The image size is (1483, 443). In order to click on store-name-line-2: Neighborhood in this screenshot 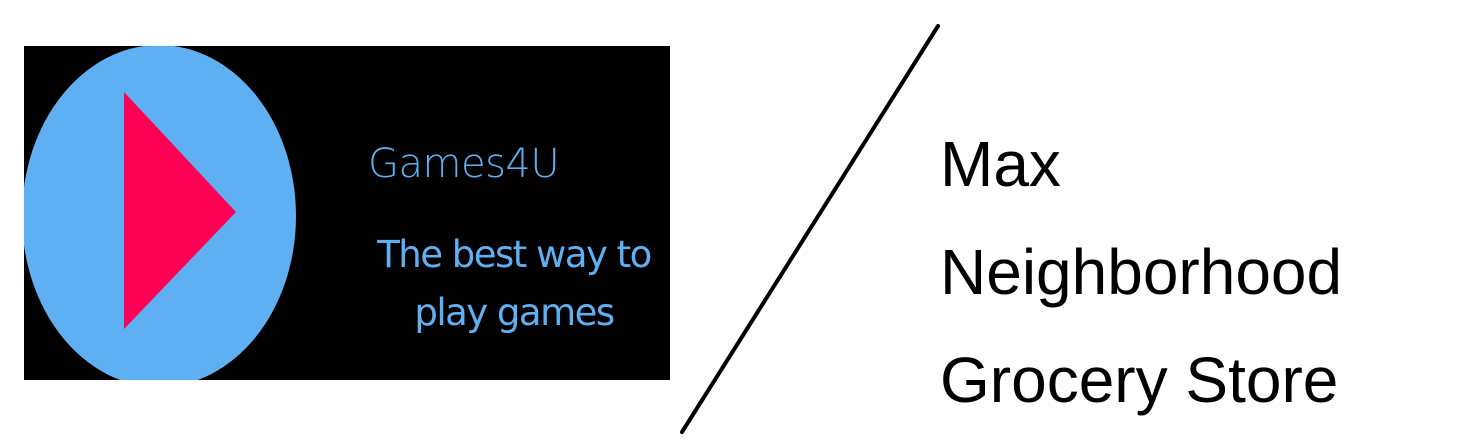, I will do `click(1141, 272)`.